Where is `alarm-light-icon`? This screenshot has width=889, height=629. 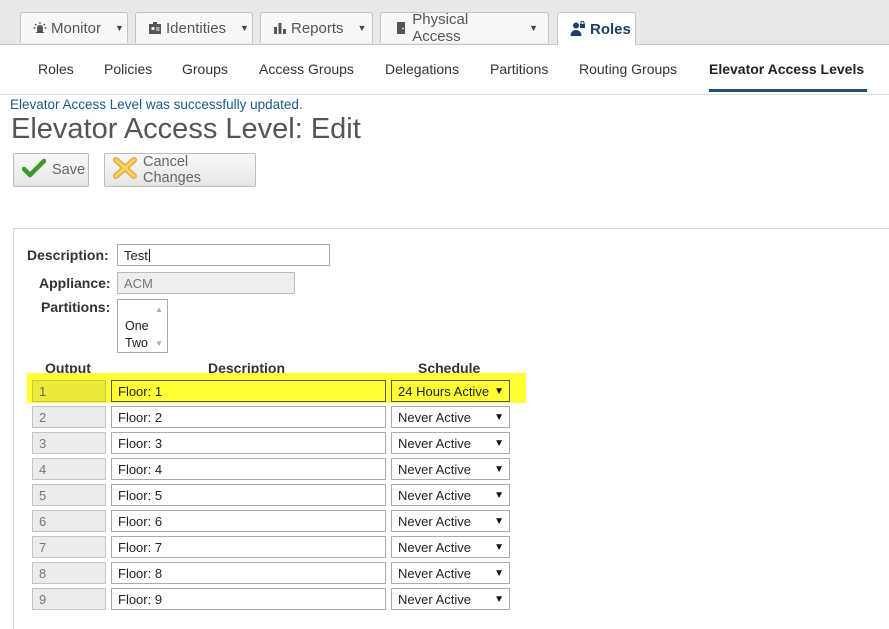 alarm-light-icon is located at coordinates (40, 28).